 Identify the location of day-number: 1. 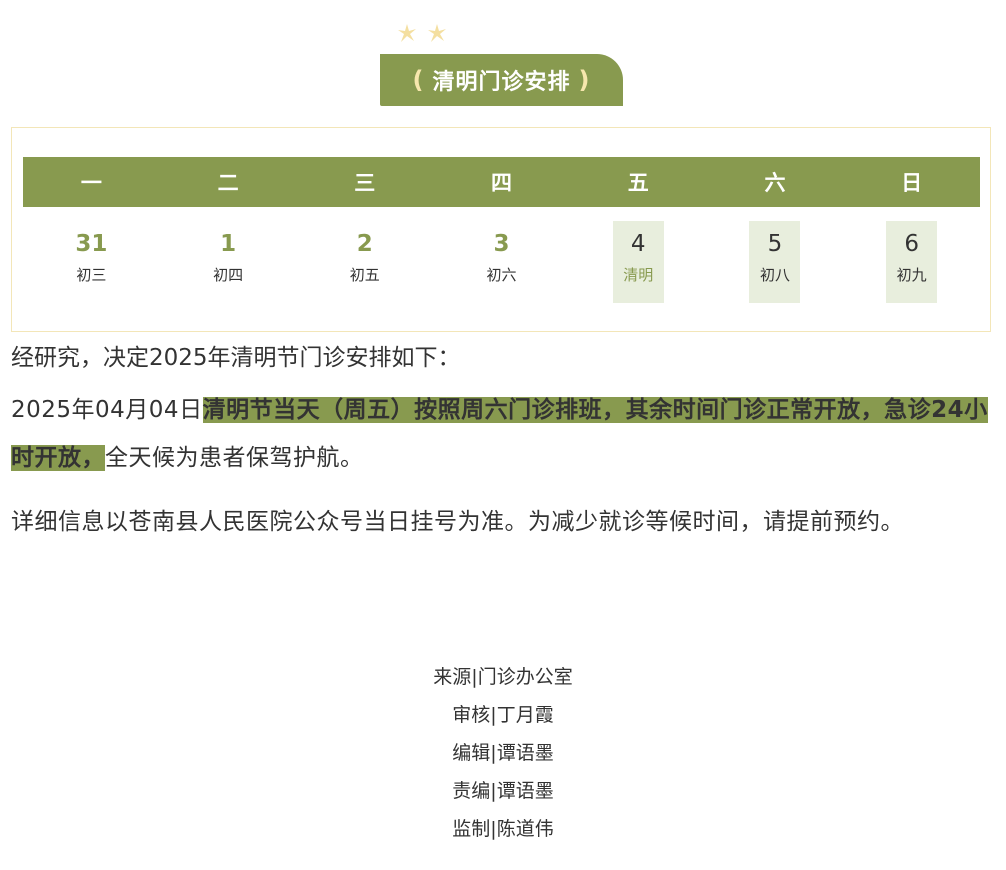
(228, 244).